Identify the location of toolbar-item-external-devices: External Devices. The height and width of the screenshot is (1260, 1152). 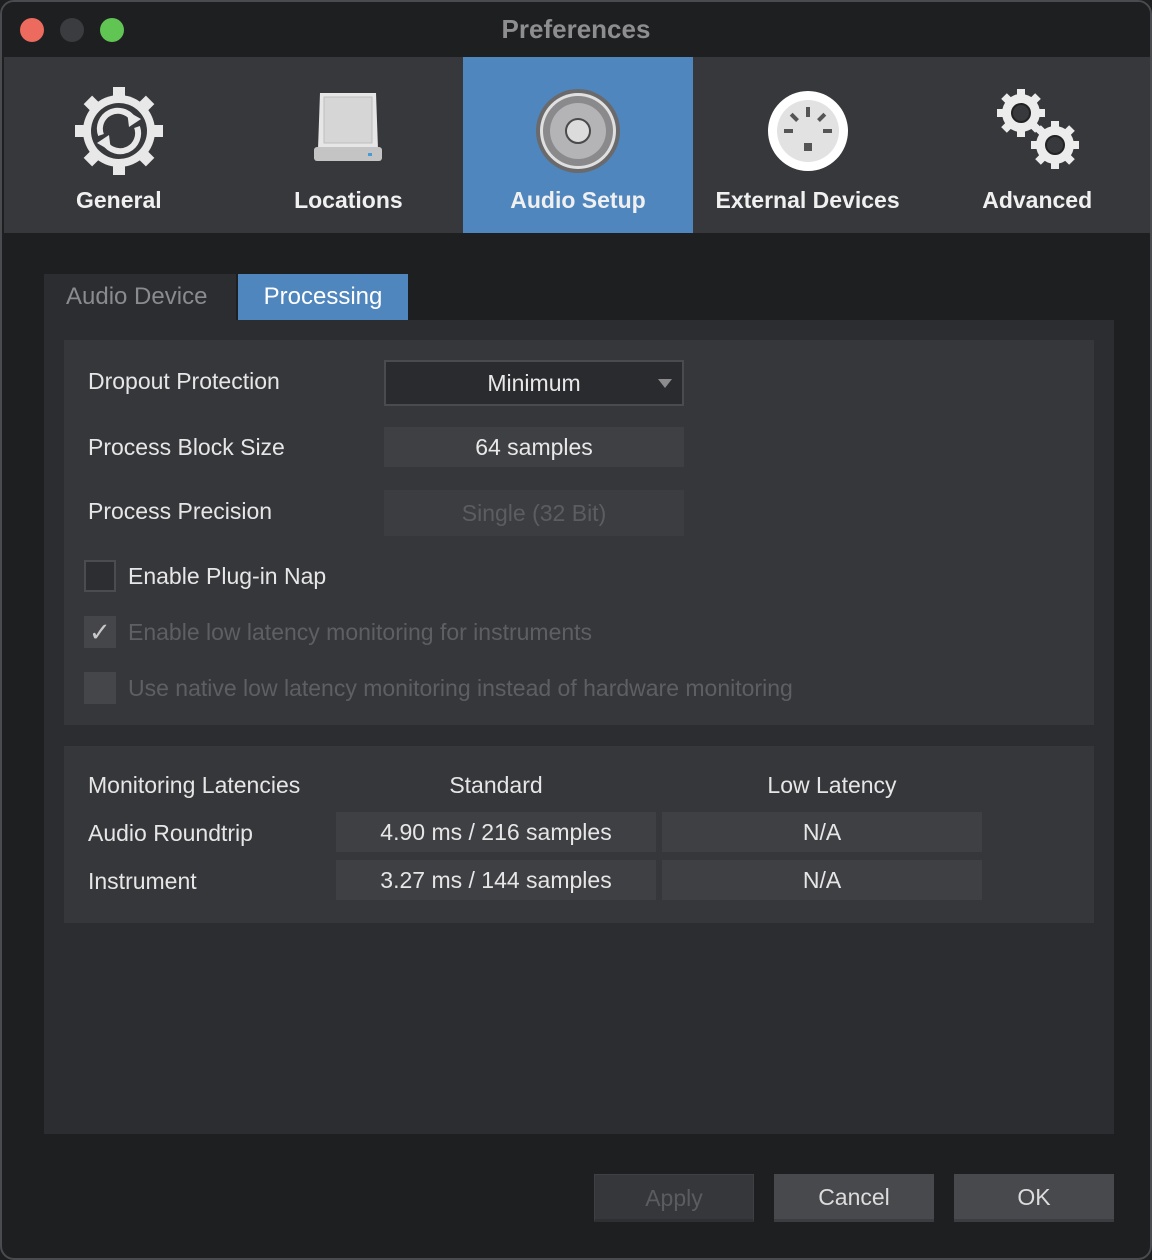
(808, 145).